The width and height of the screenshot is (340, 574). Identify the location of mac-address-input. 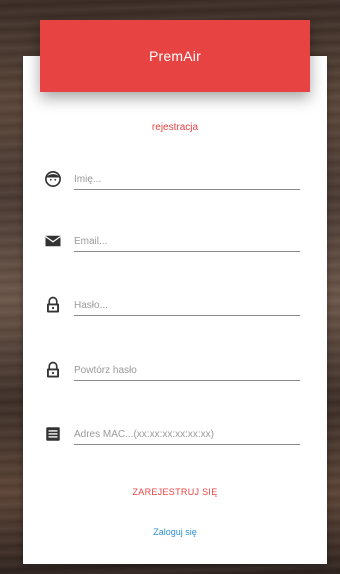
(187, 435).